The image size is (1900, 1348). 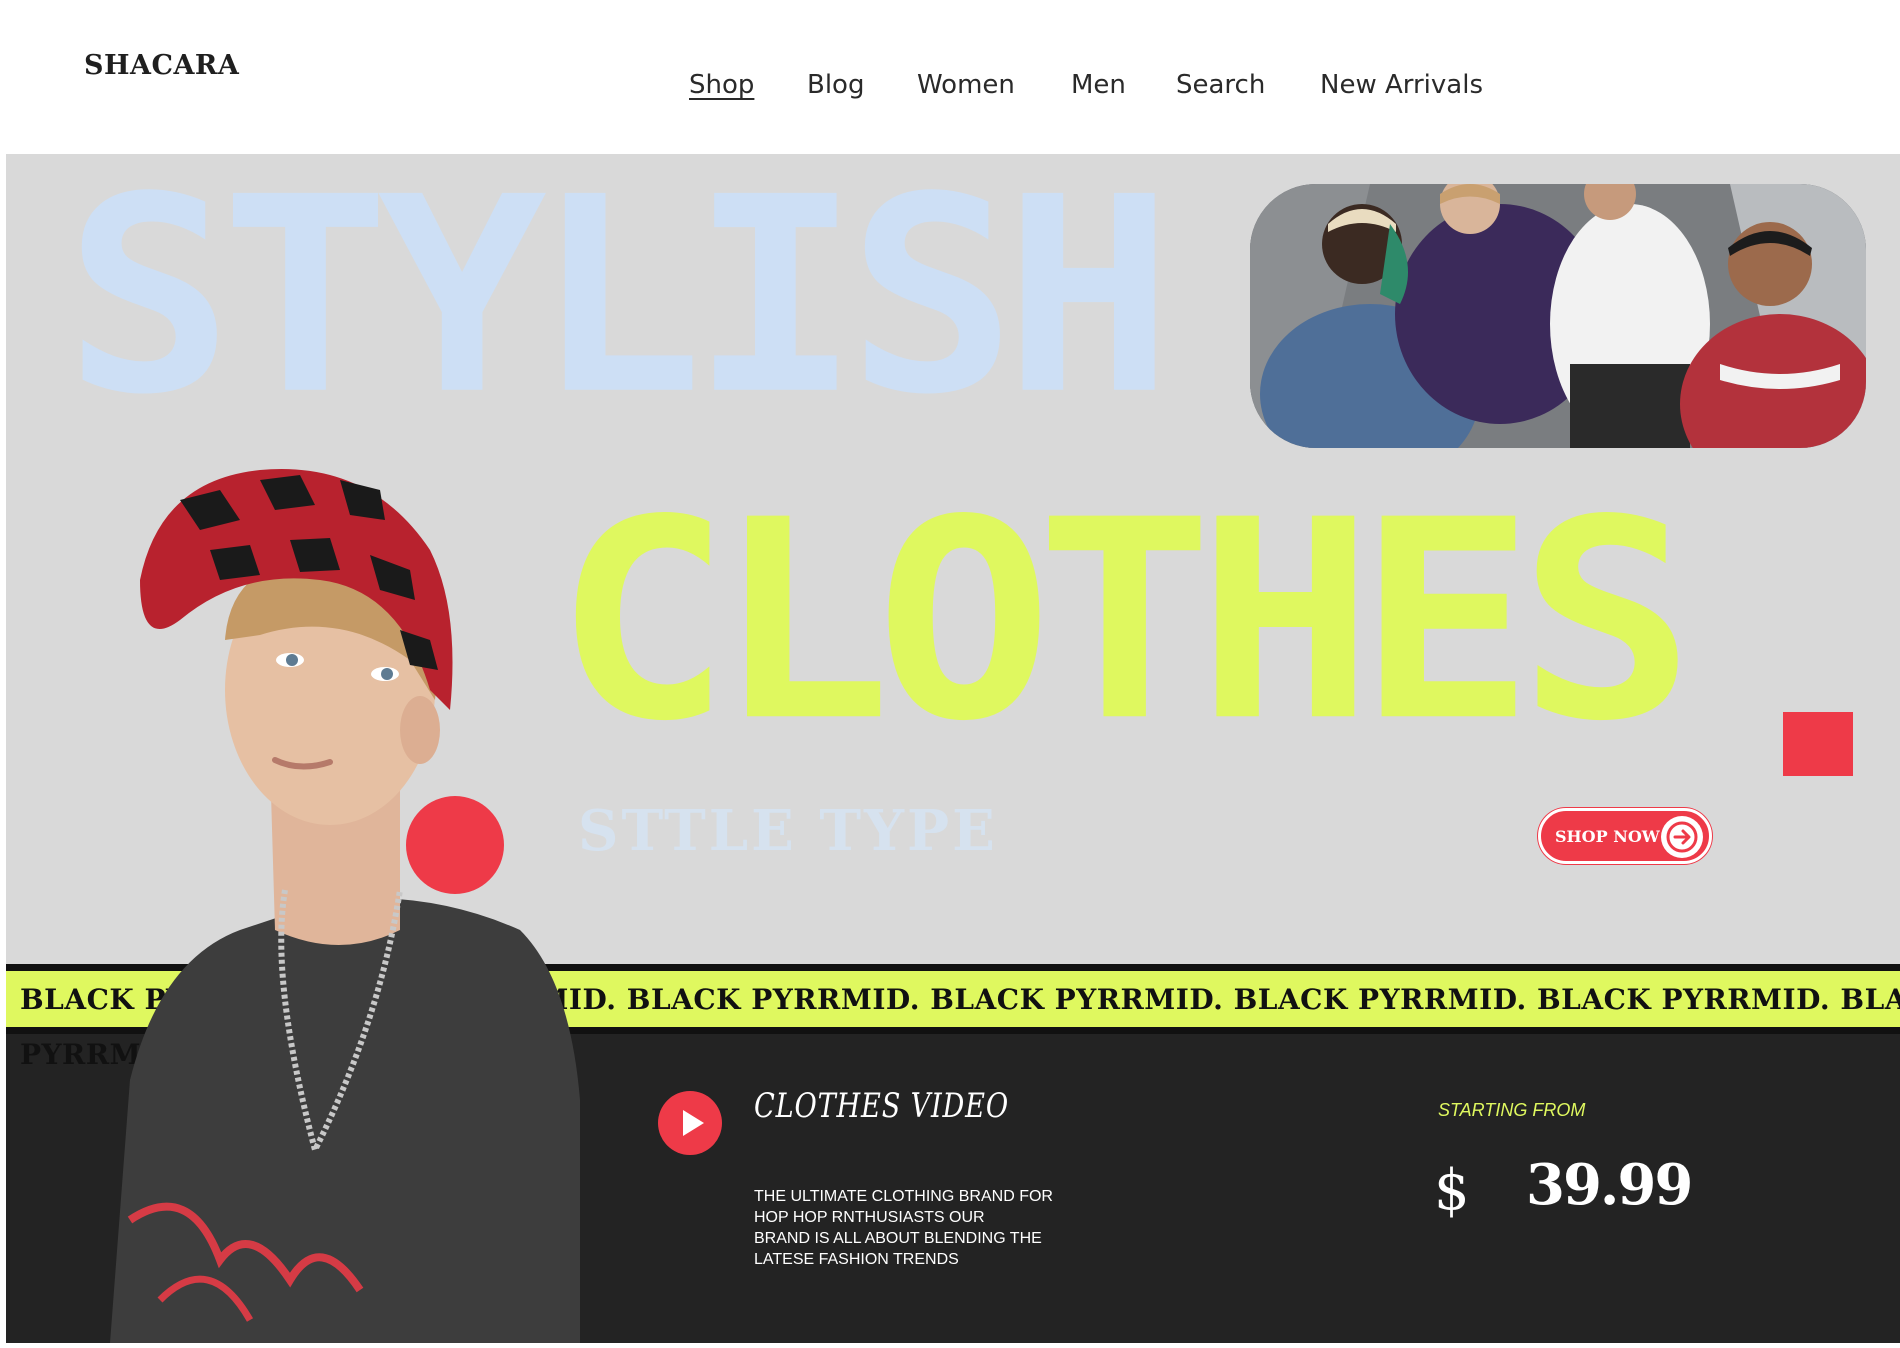 I want to click on nav-women: Women, so click(x=966, y=85).